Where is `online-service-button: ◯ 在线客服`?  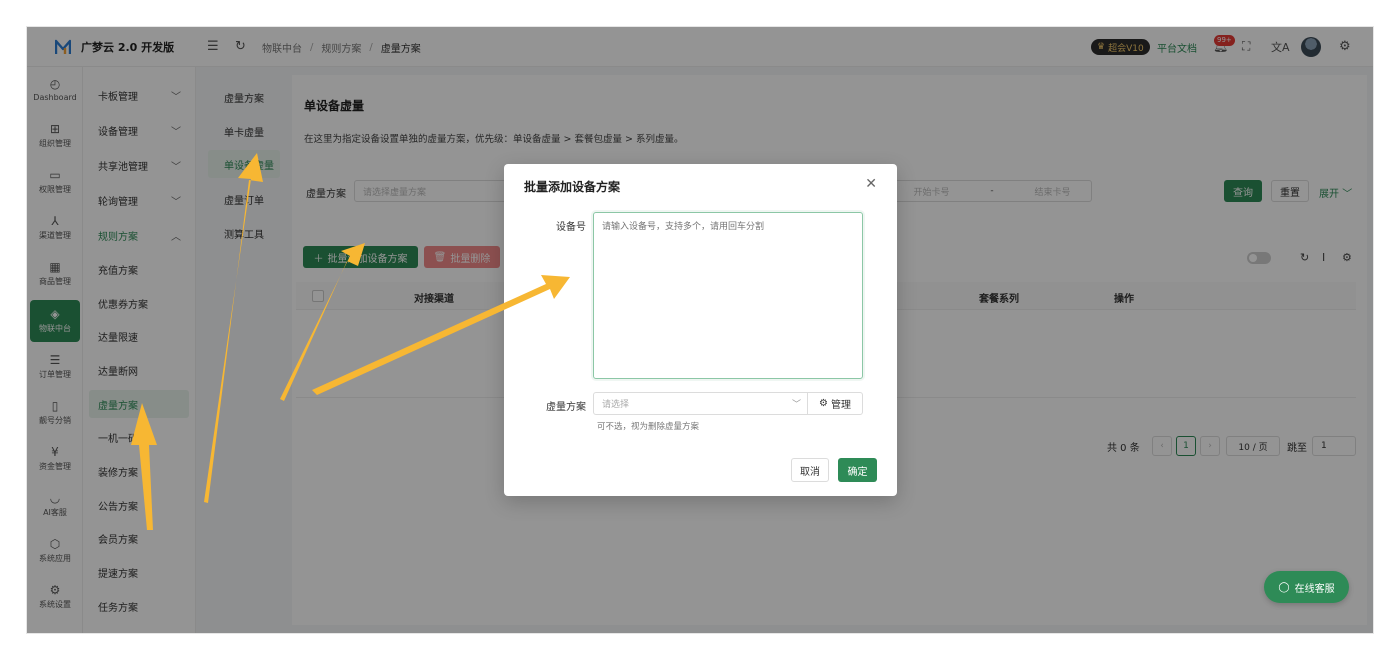 online-service-button: ◯ 在线客服 is located at coordinates (1306, 587).